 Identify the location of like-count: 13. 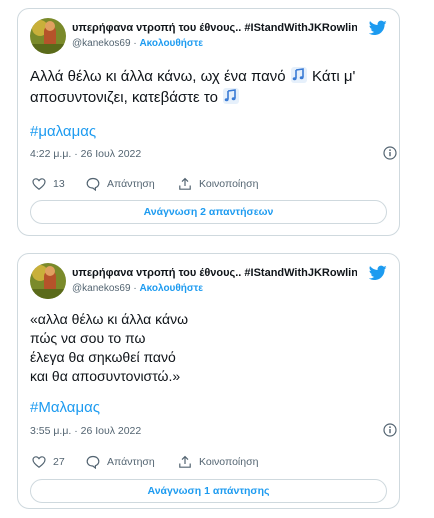
(59, 184).